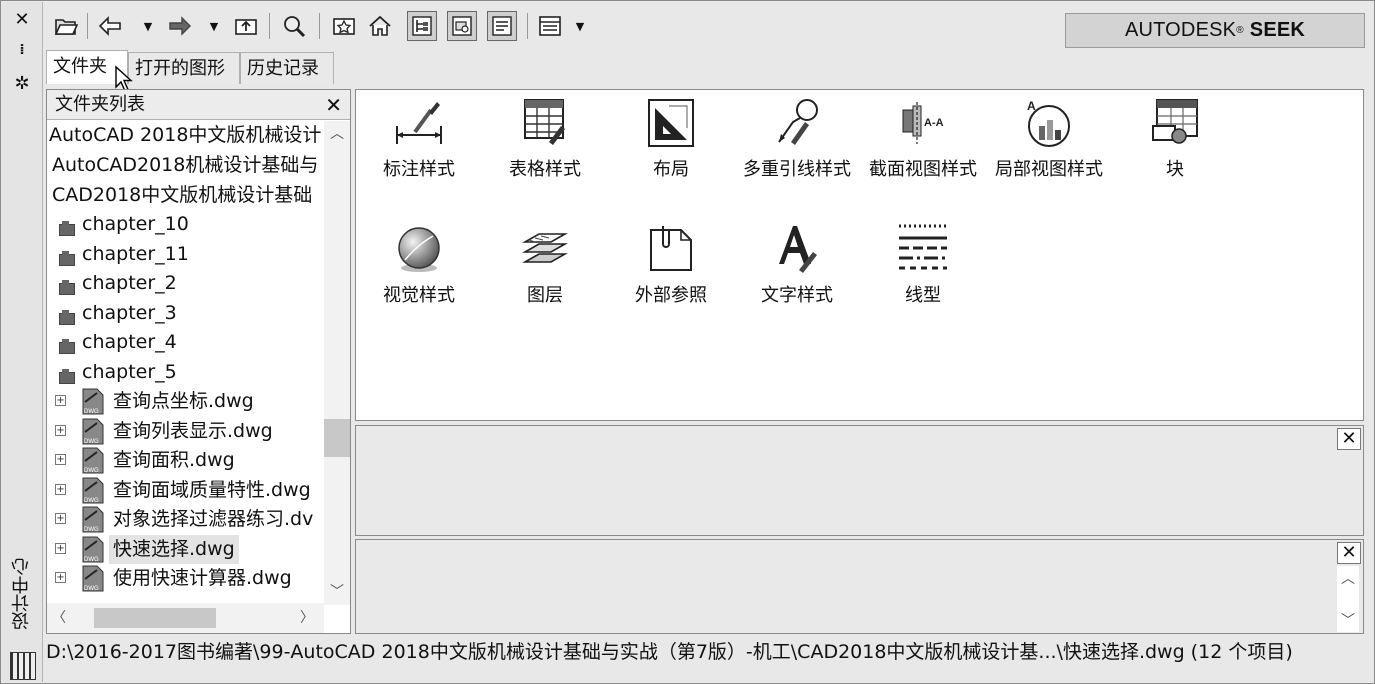 The width and height of the screenshot is (1375, 684). Describe the element at coordinates (380, 26) in the screenshot. I see `home-icon` at that location.